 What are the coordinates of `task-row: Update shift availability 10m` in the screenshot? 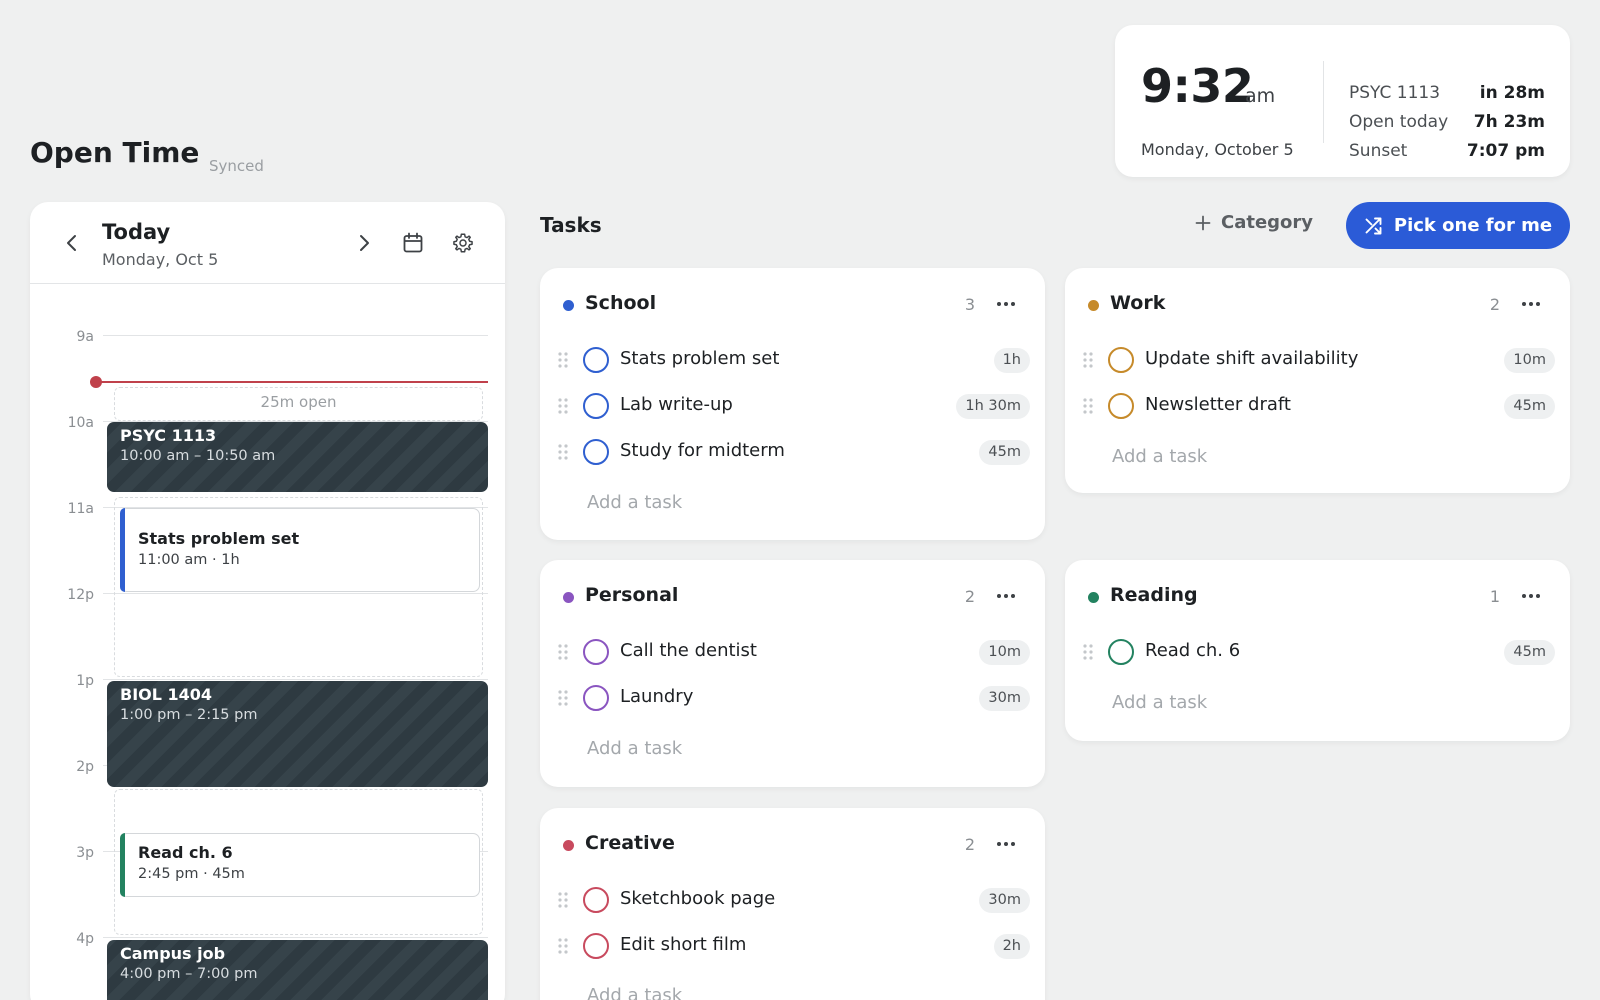 It's located at (1317, 360).